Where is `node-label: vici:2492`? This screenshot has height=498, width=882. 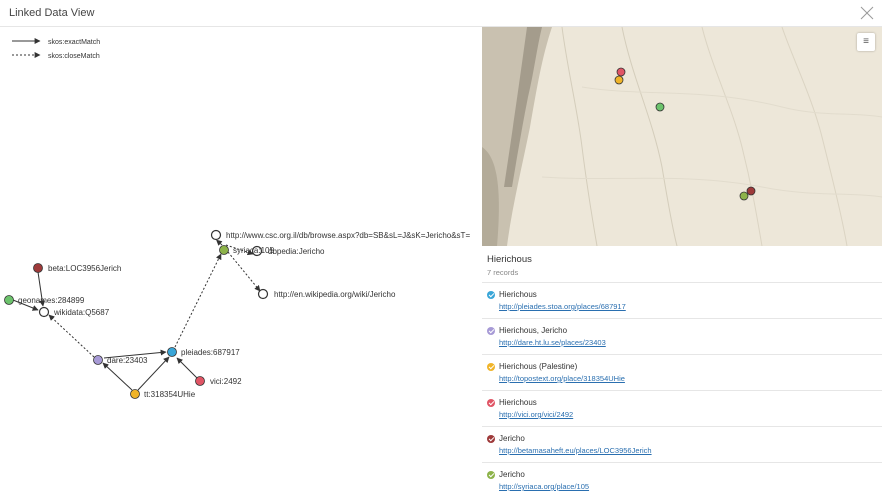
node-label: vici:2492 is located at coordinates (226, 381).